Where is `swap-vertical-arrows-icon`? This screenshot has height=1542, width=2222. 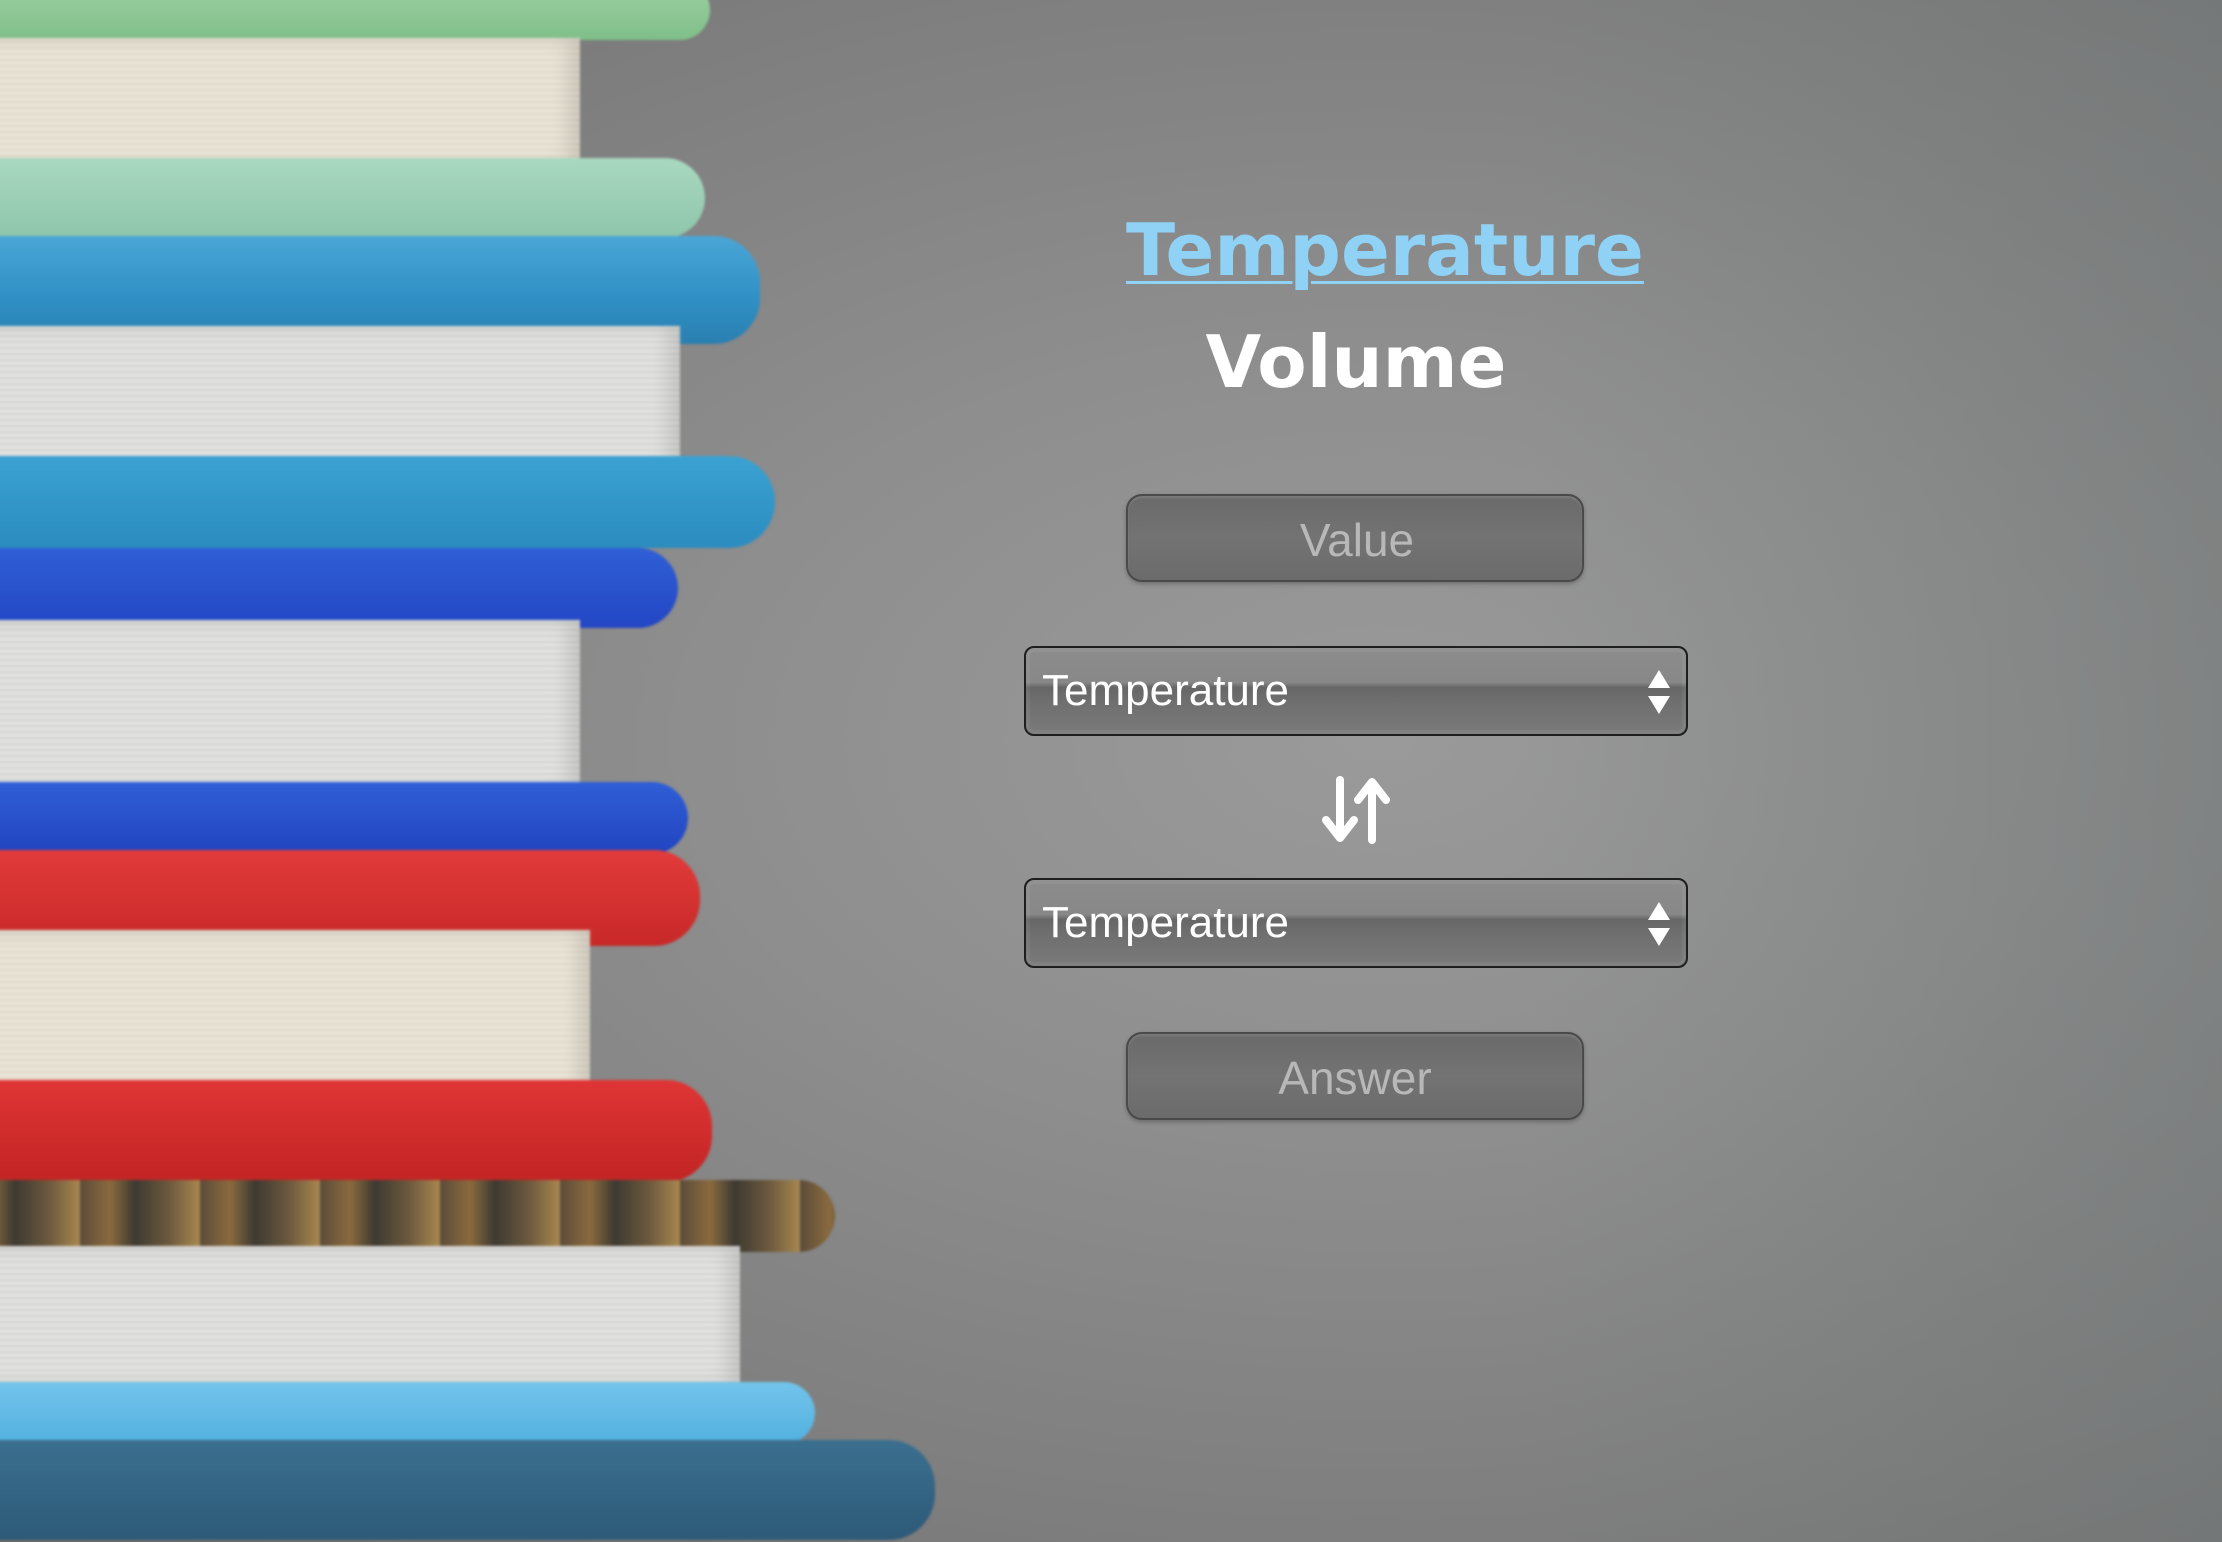 swap-vertical-arrows-icon is located at coordinates (1356, 813).